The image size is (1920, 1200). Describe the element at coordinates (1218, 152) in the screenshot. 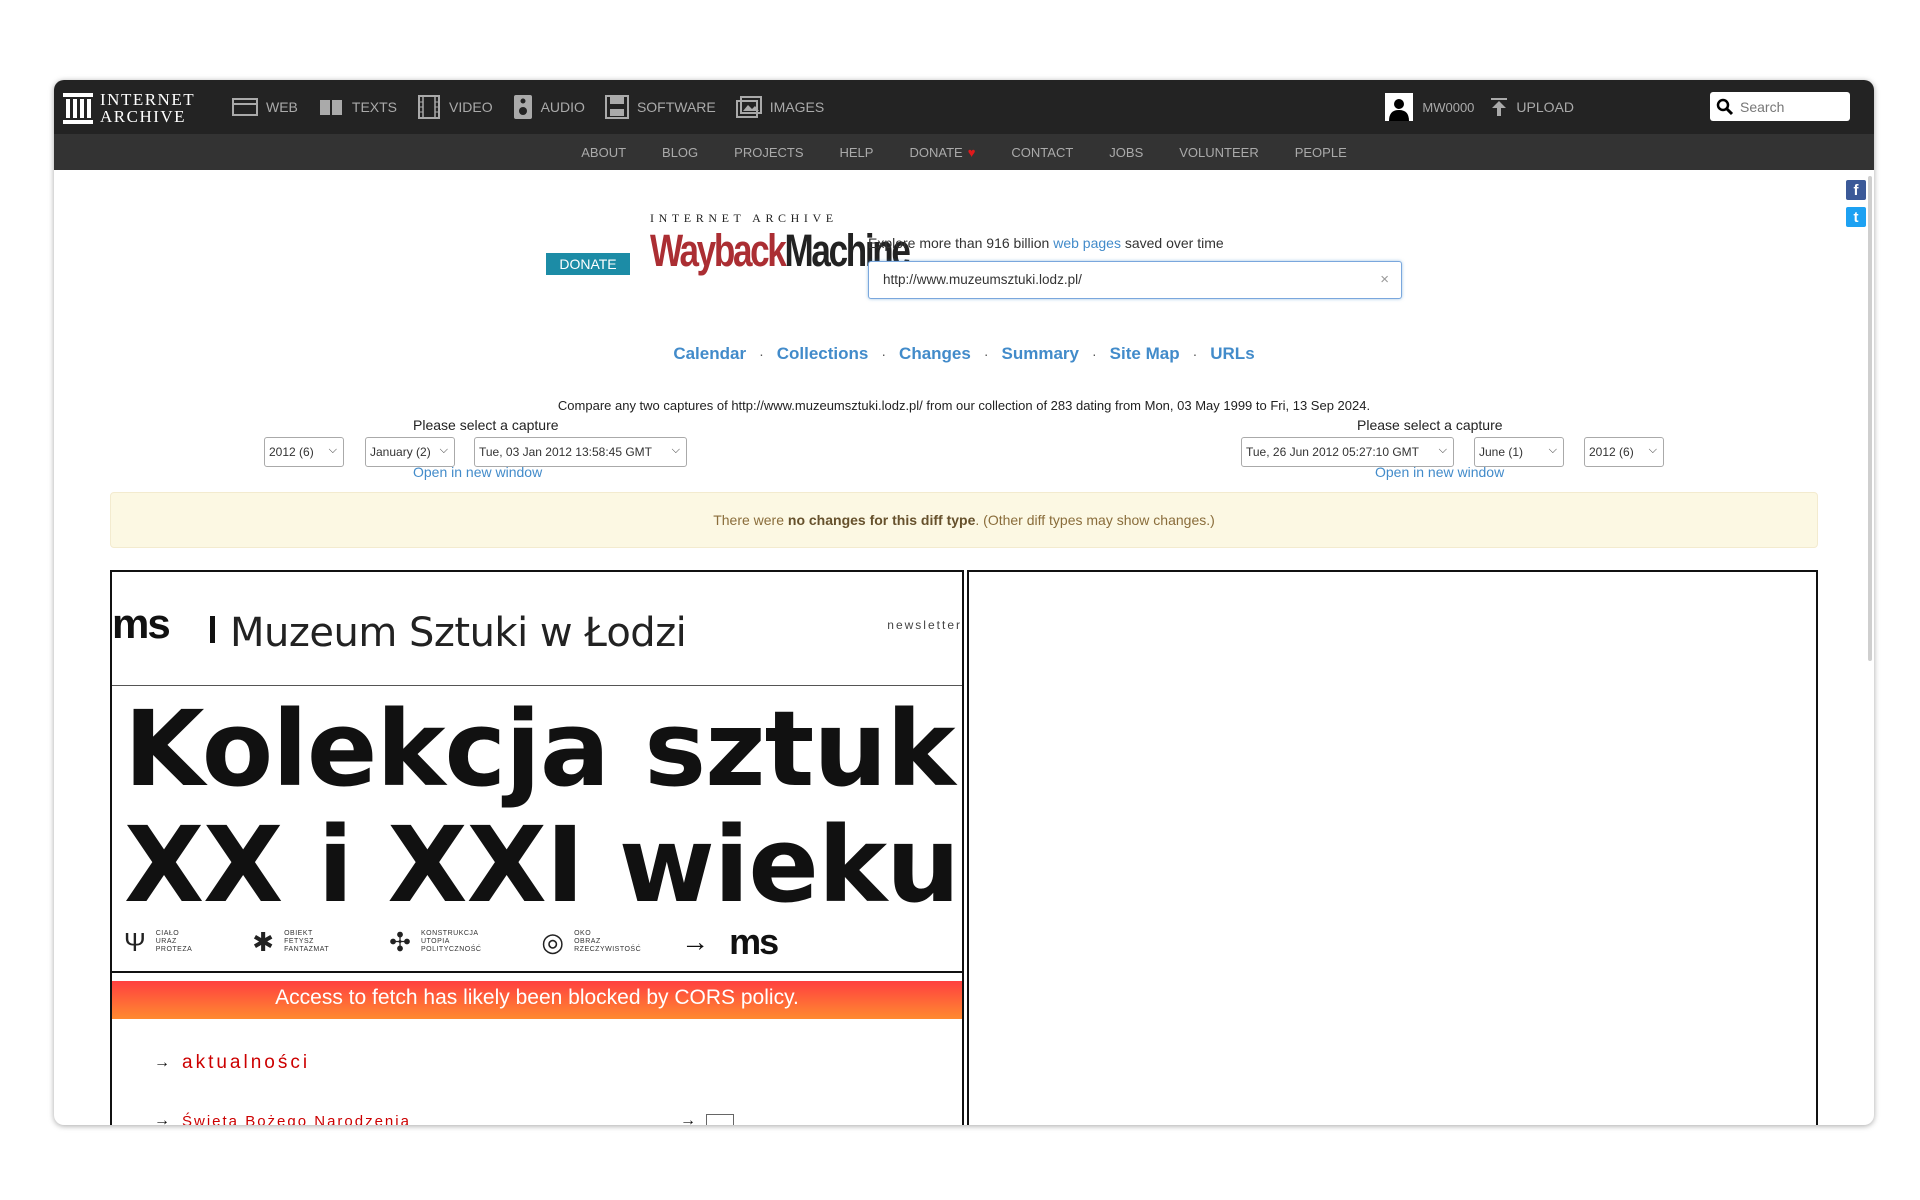

I see `nav-volunteer: VOLUNTEER` at that location.